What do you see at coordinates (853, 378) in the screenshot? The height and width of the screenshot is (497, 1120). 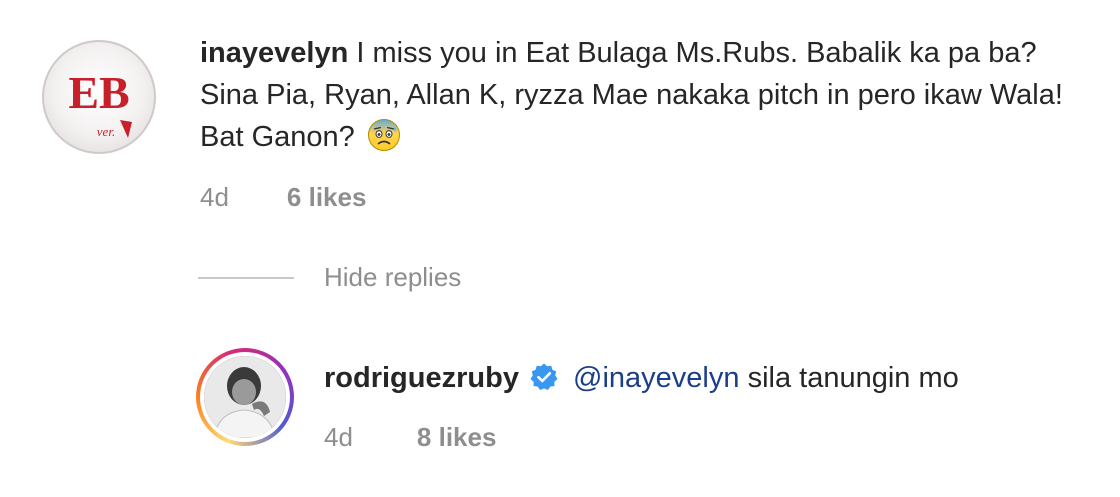 I see `reply-message: sila tanungin mo` at bounding box center [853, 378].